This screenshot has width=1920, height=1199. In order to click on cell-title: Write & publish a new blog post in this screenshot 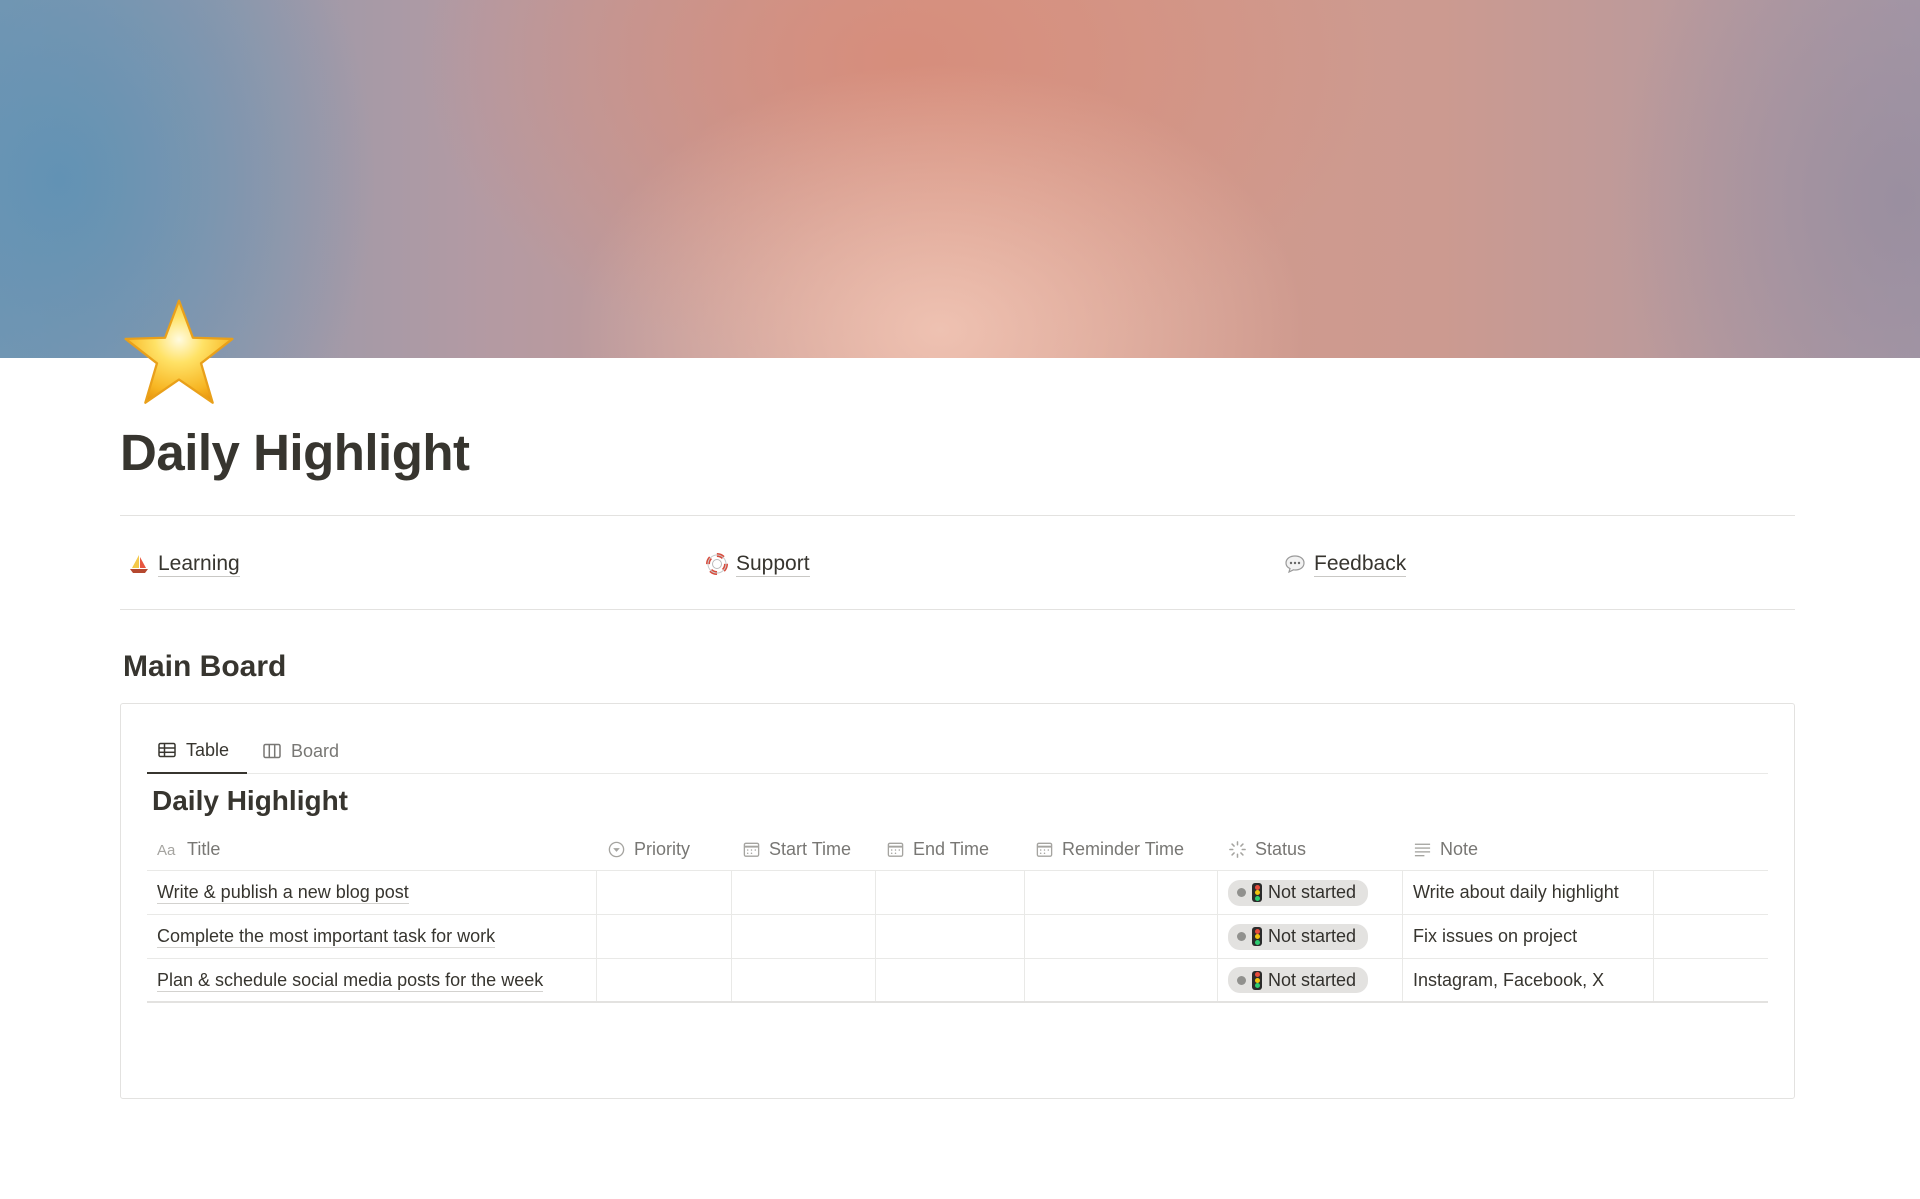, I will do `click(372, 892)`.